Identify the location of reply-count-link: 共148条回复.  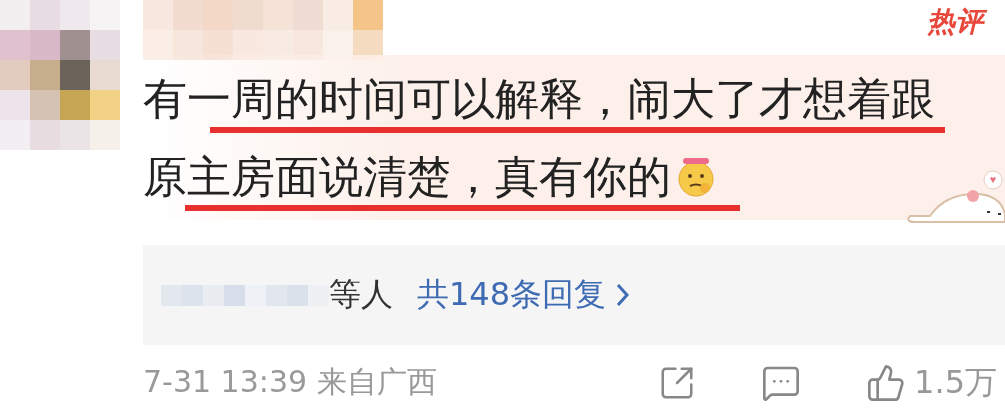
(523, 295).